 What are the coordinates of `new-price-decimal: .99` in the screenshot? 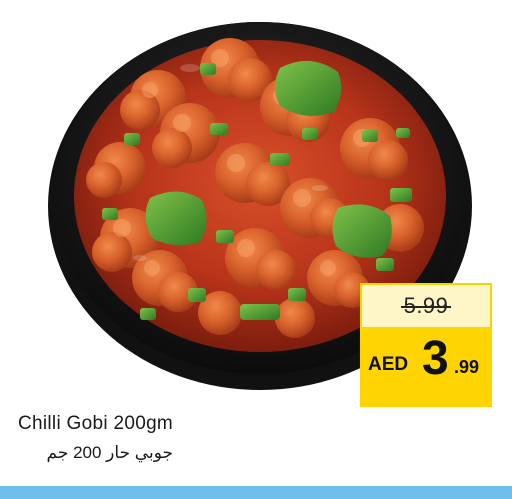 It's located at (467, 367).